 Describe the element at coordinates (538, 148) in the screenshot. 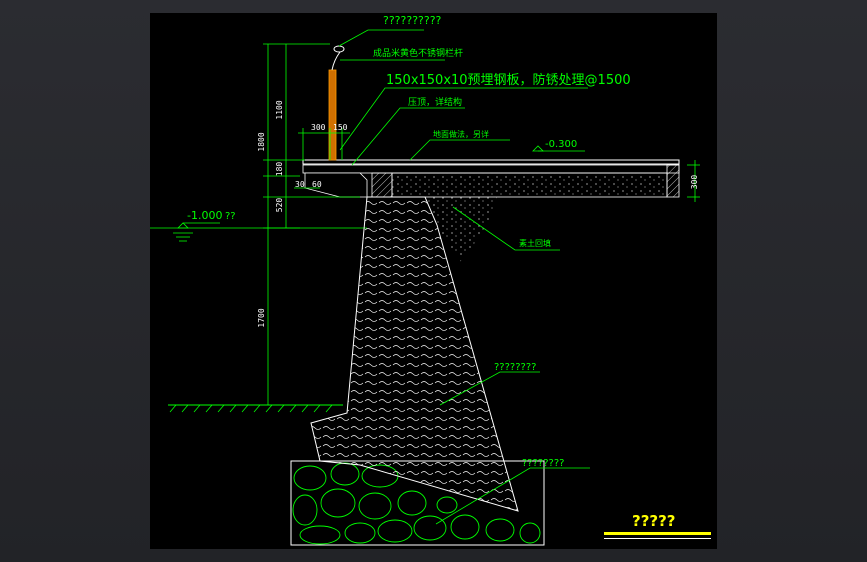

I see `level-marker-top` at that location.